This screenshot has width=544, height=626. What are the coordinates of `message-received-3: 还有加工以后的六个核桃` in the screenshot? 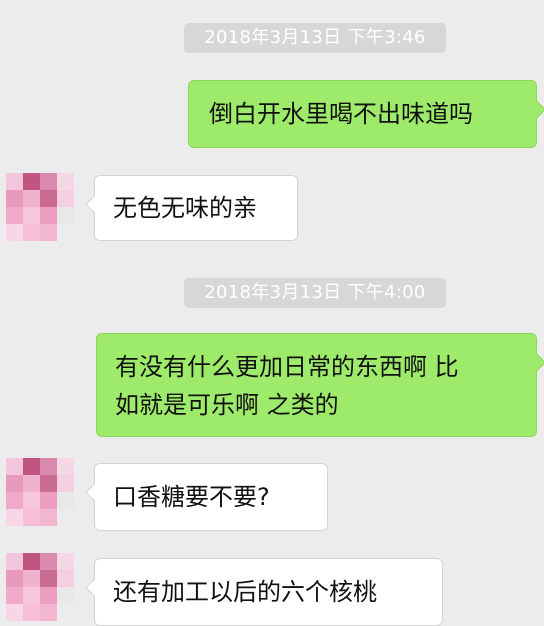 It's located at (264, 592).